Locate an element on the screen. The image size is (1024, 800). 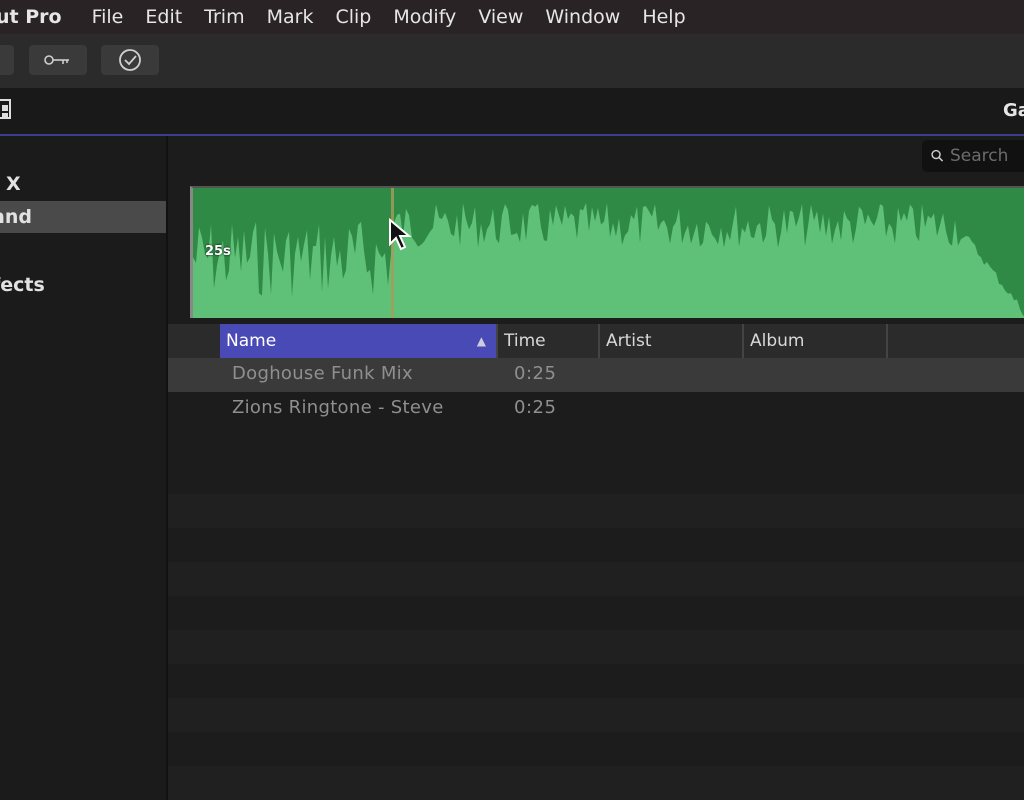
key-icon is located at coordinates (56, 60).